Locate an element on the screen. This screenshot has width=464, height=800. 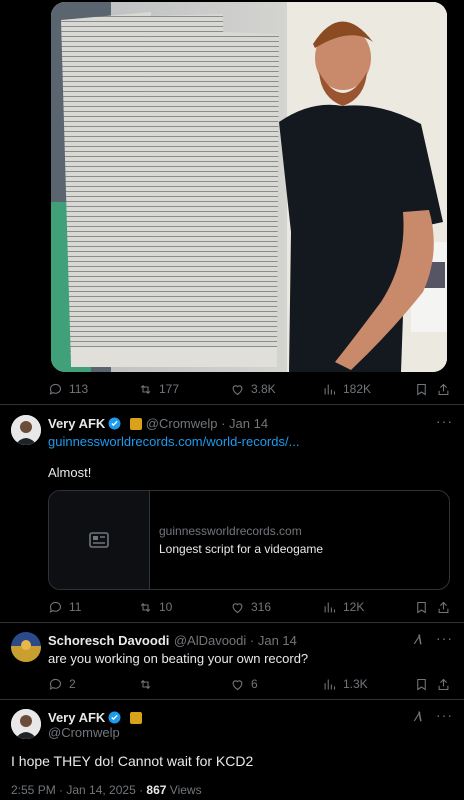
reply-action-bar: 11 10 316 12K is located at coordinates (249, 607).